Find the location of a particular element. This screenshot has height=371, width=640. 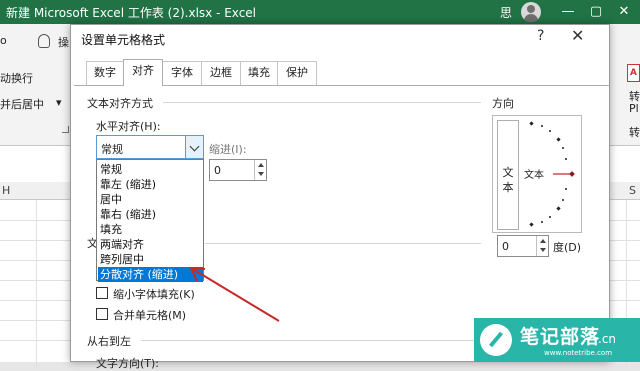

dialog-close-button: ✕ is located at coordinates (577, 35).